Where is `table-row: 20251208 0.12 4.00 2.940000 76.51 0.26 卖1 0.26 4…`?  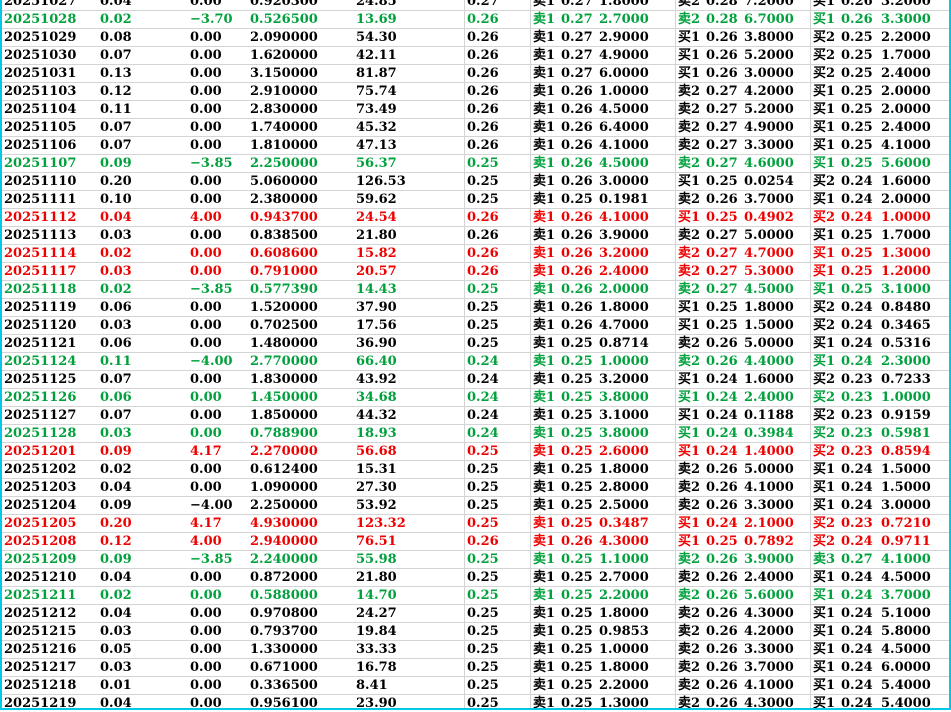 table-row: 20251208 0.12 4.00 2.940000 76.51 0.26 卖1 0.26 4… is located at coordinates (475, 542).